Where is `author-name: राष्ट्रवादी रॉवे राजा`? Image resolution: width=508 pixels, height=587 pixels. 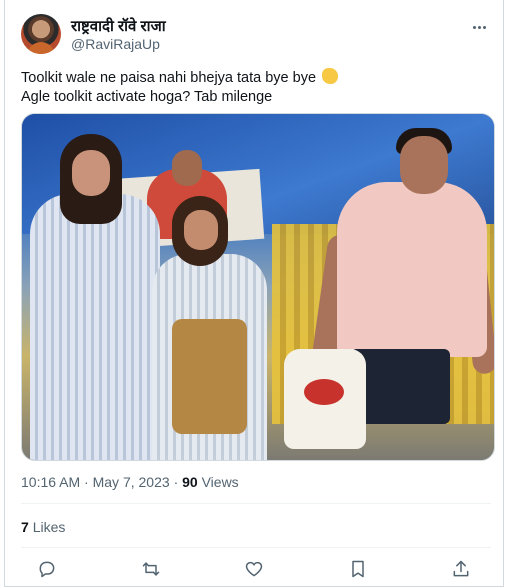
author-name: राष्ट्रवादी रॉवे राजा is located at coordinates (118, 26).